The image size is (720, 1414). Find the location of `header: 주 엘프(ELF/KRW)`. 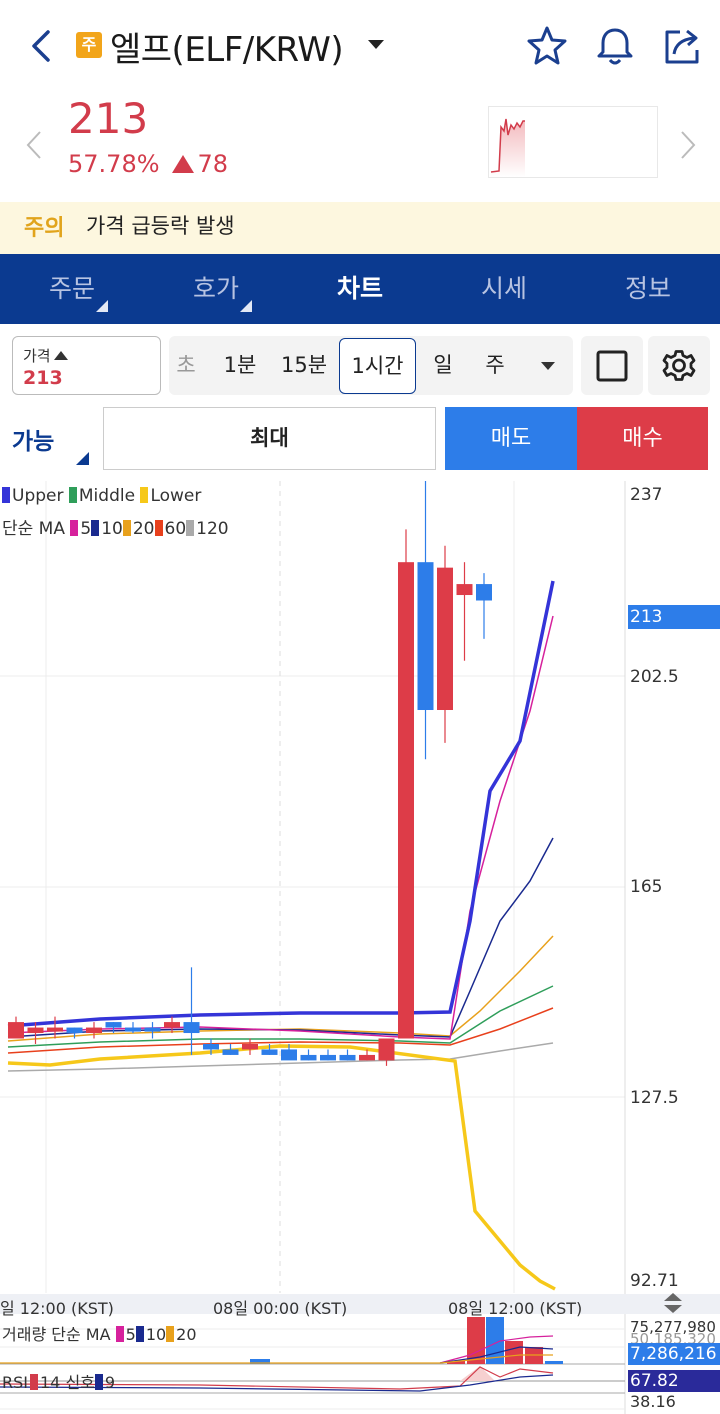

header: 주 엘프(ELF/KRW) is located at coordinates (360, 46).